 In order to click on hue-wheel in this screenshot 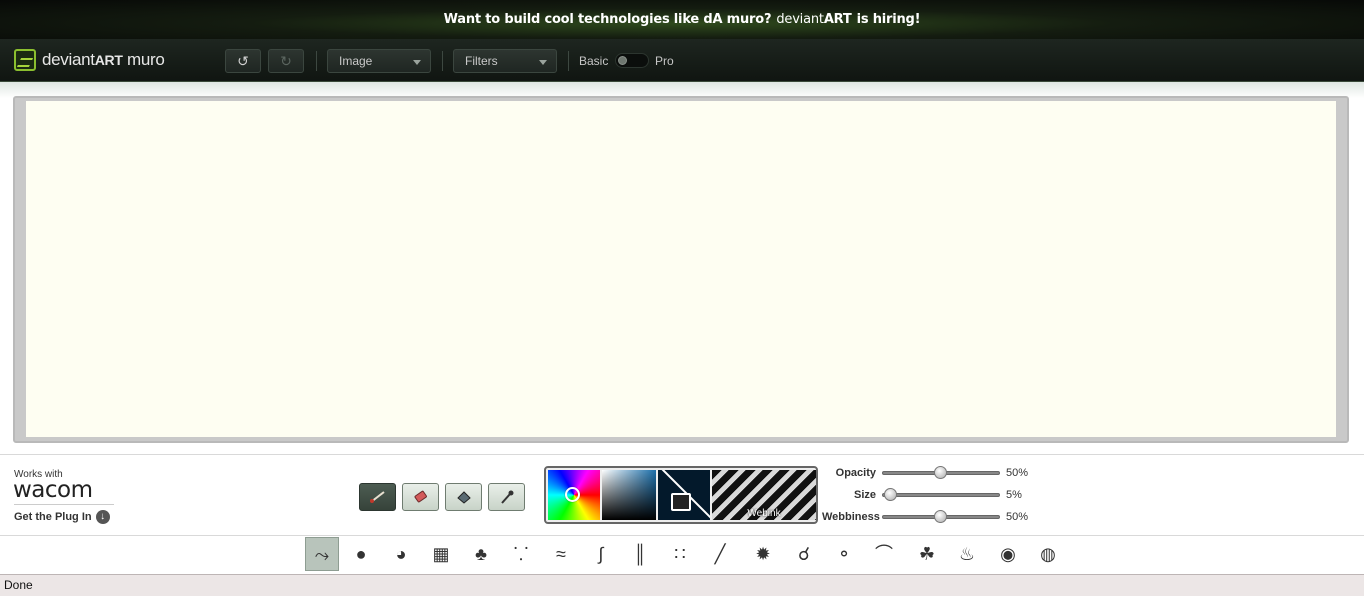, I will do `click(574, 495)`.